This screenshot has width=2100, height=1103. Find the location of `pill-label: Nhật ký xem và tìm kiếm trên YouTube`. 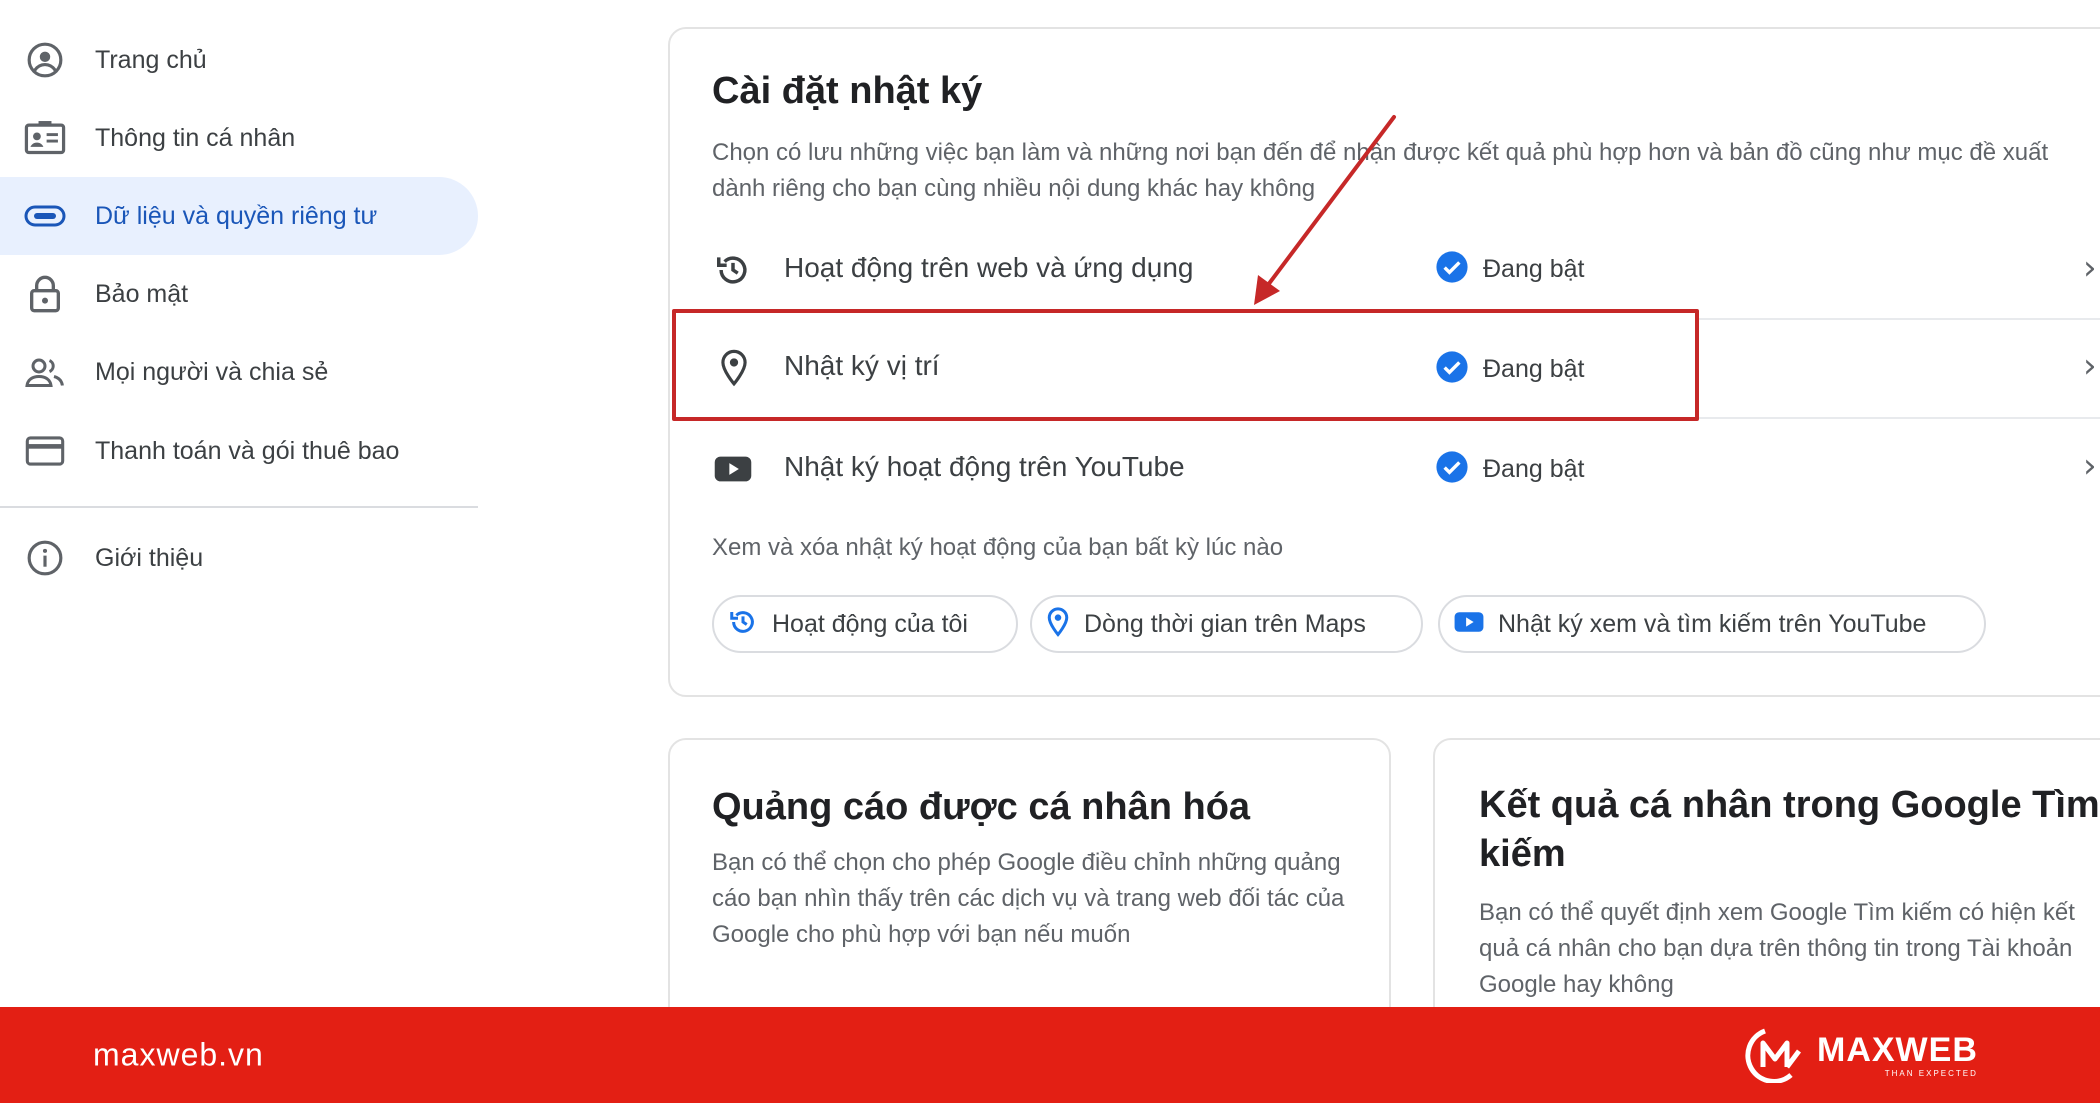

pill-label: Nhật ký xem và tìm kiếm trên YouTube is located at coordinates (1712, 623).